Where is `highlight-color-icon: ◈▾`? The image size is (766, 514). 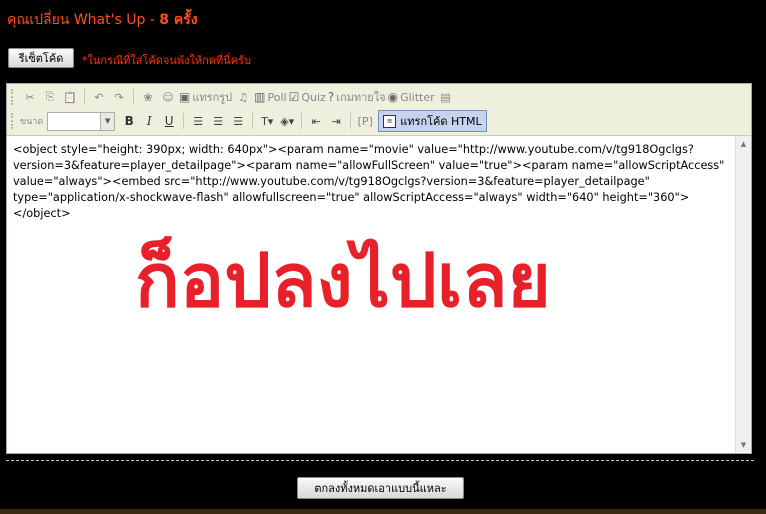
highlight-color-icon: ◈▾ is located at coordinates (287, 121).